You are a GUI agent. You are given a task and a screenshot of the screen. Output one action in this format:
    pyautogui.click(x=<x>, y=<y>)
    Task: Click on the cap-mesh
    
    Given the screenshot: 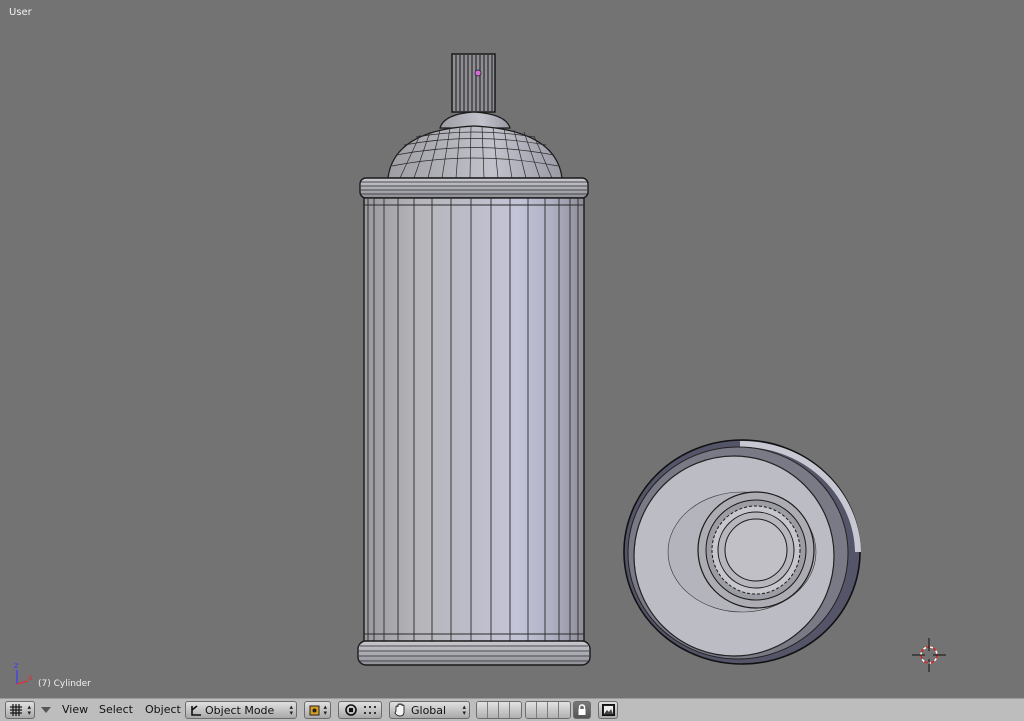 What is the action you would take?
    pyautogui.click(x=742, y=552)
    